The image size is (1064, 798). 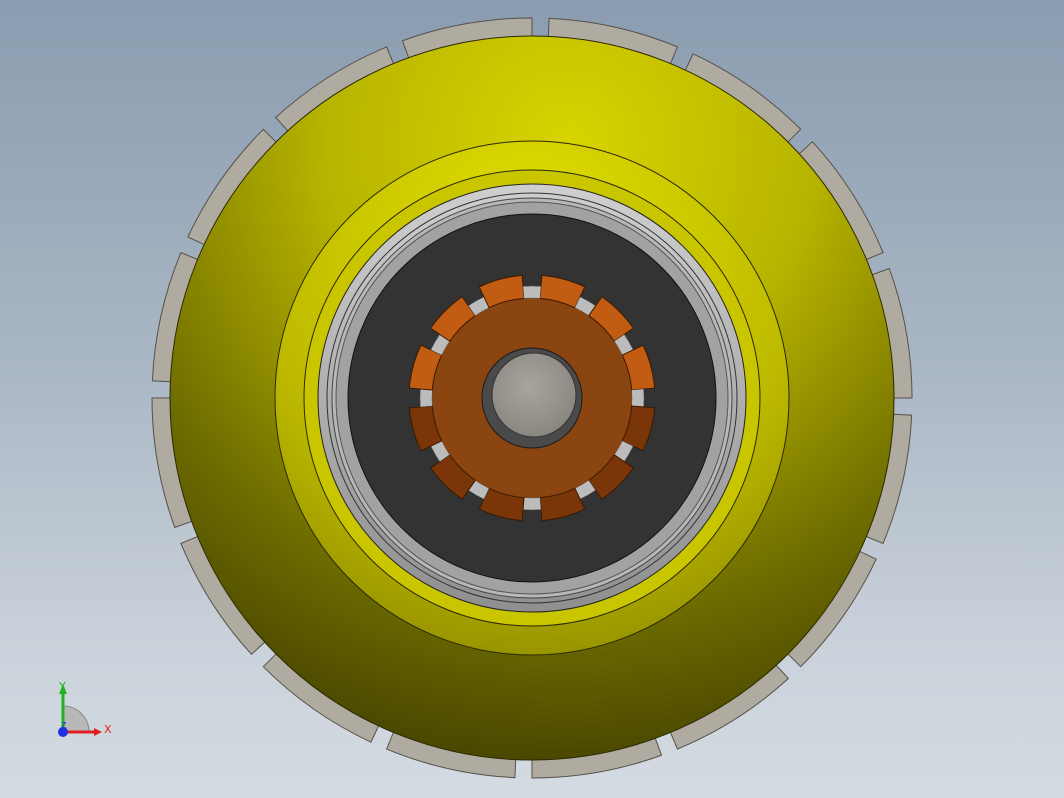 What do you see at coordinates (108, 729) in the screenshot?
I see `triad-x-label: X` at bounding box center [108, 729].